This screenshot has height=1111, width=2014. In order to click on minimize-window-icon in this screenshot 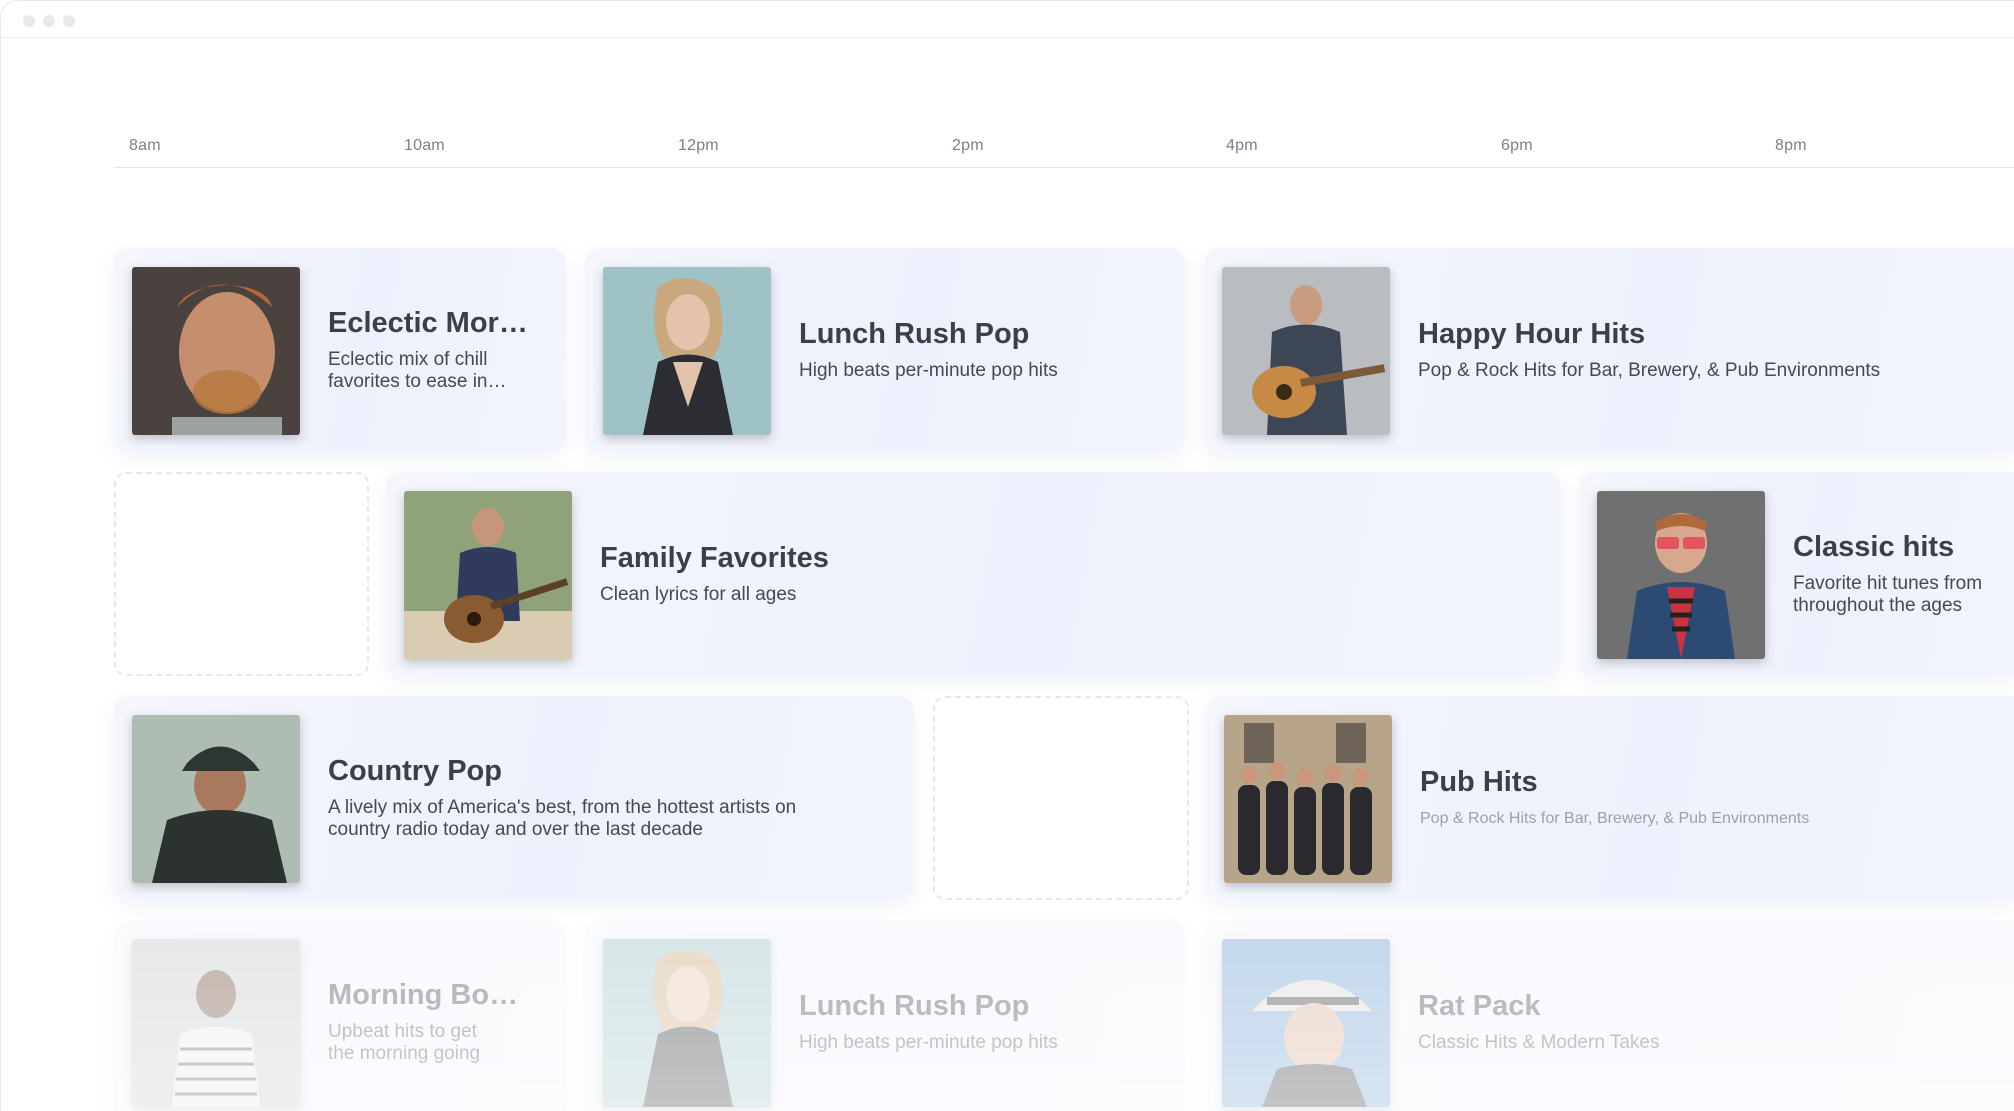, I will do `click(49, 21)`.